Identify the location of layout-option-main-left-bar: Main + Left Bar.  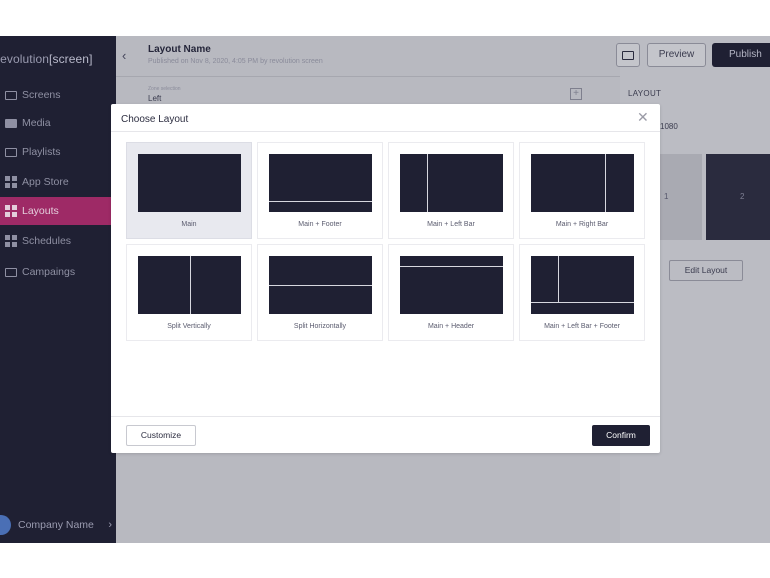
(451, 190).